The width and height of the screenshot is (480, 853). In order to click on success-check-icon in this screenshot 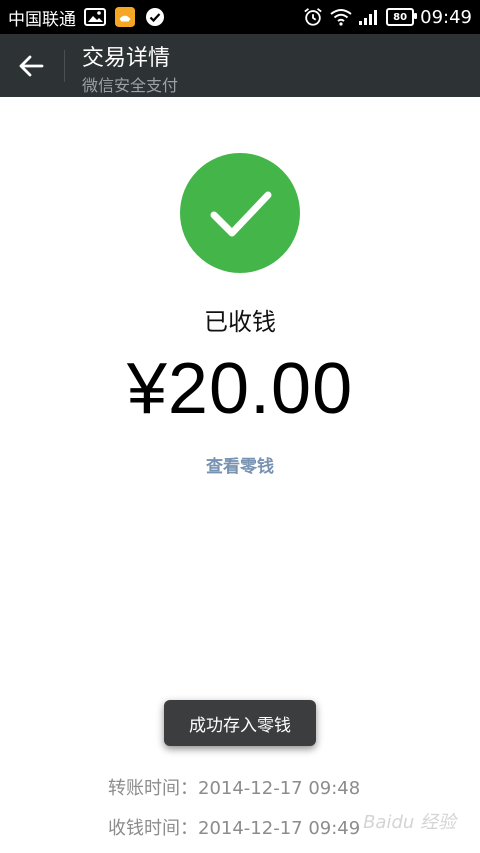, I will do `click(240, 213)`.